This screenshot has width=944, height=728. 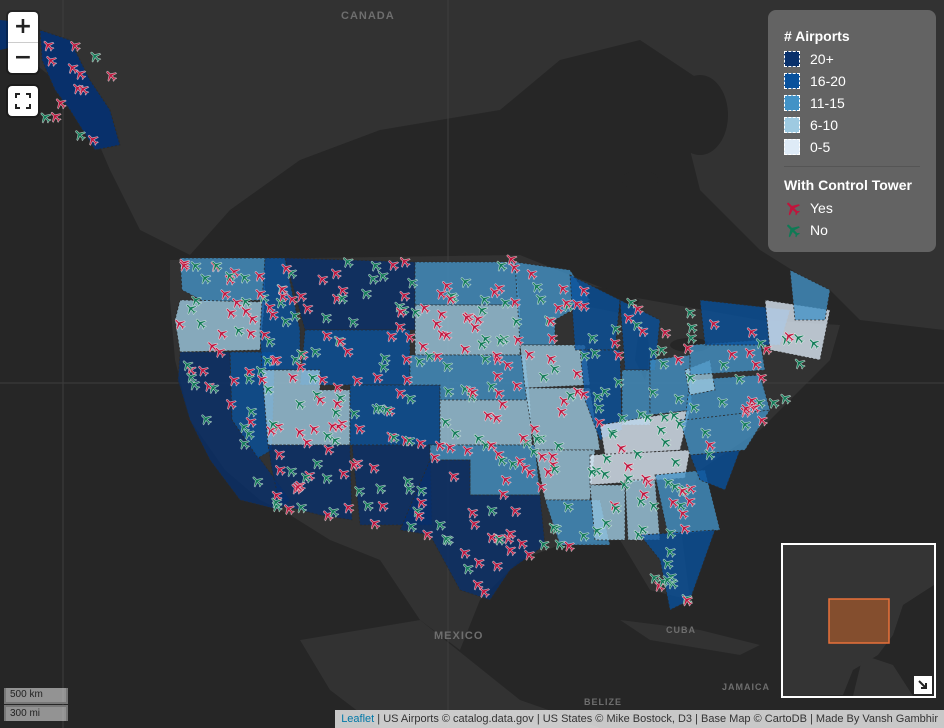 I want to click on legend-bin-label: 20+, so click(x=822, y=59).